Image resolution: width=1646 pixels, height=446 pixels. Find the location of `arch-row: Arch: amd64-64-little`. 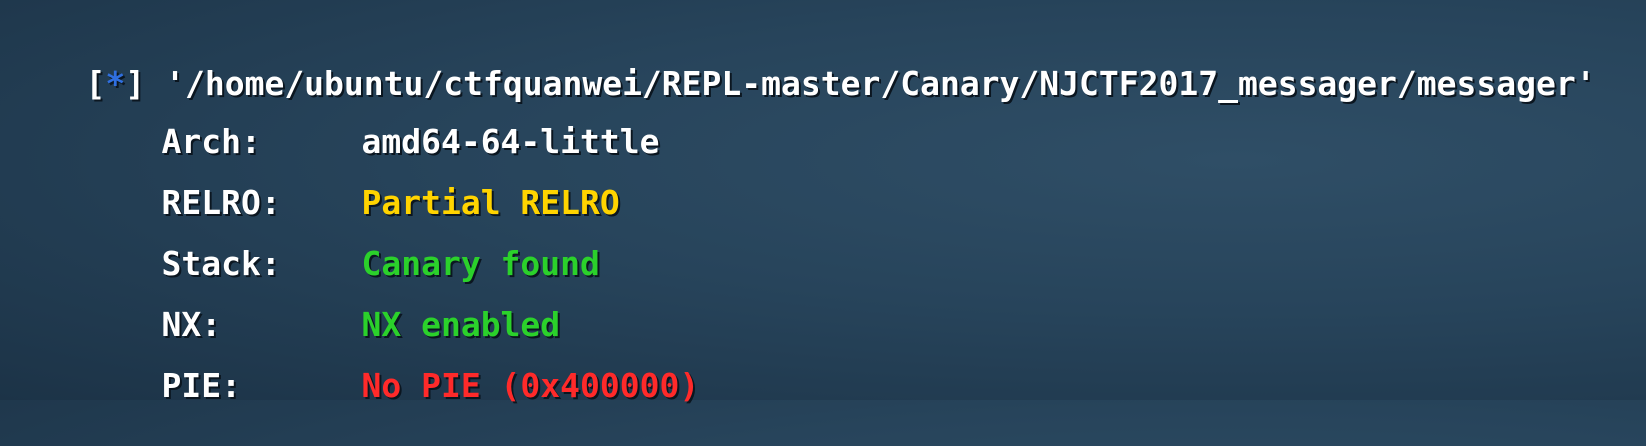

arch-row: Arch: amd64-64-little is located at coordinates (370, 121).